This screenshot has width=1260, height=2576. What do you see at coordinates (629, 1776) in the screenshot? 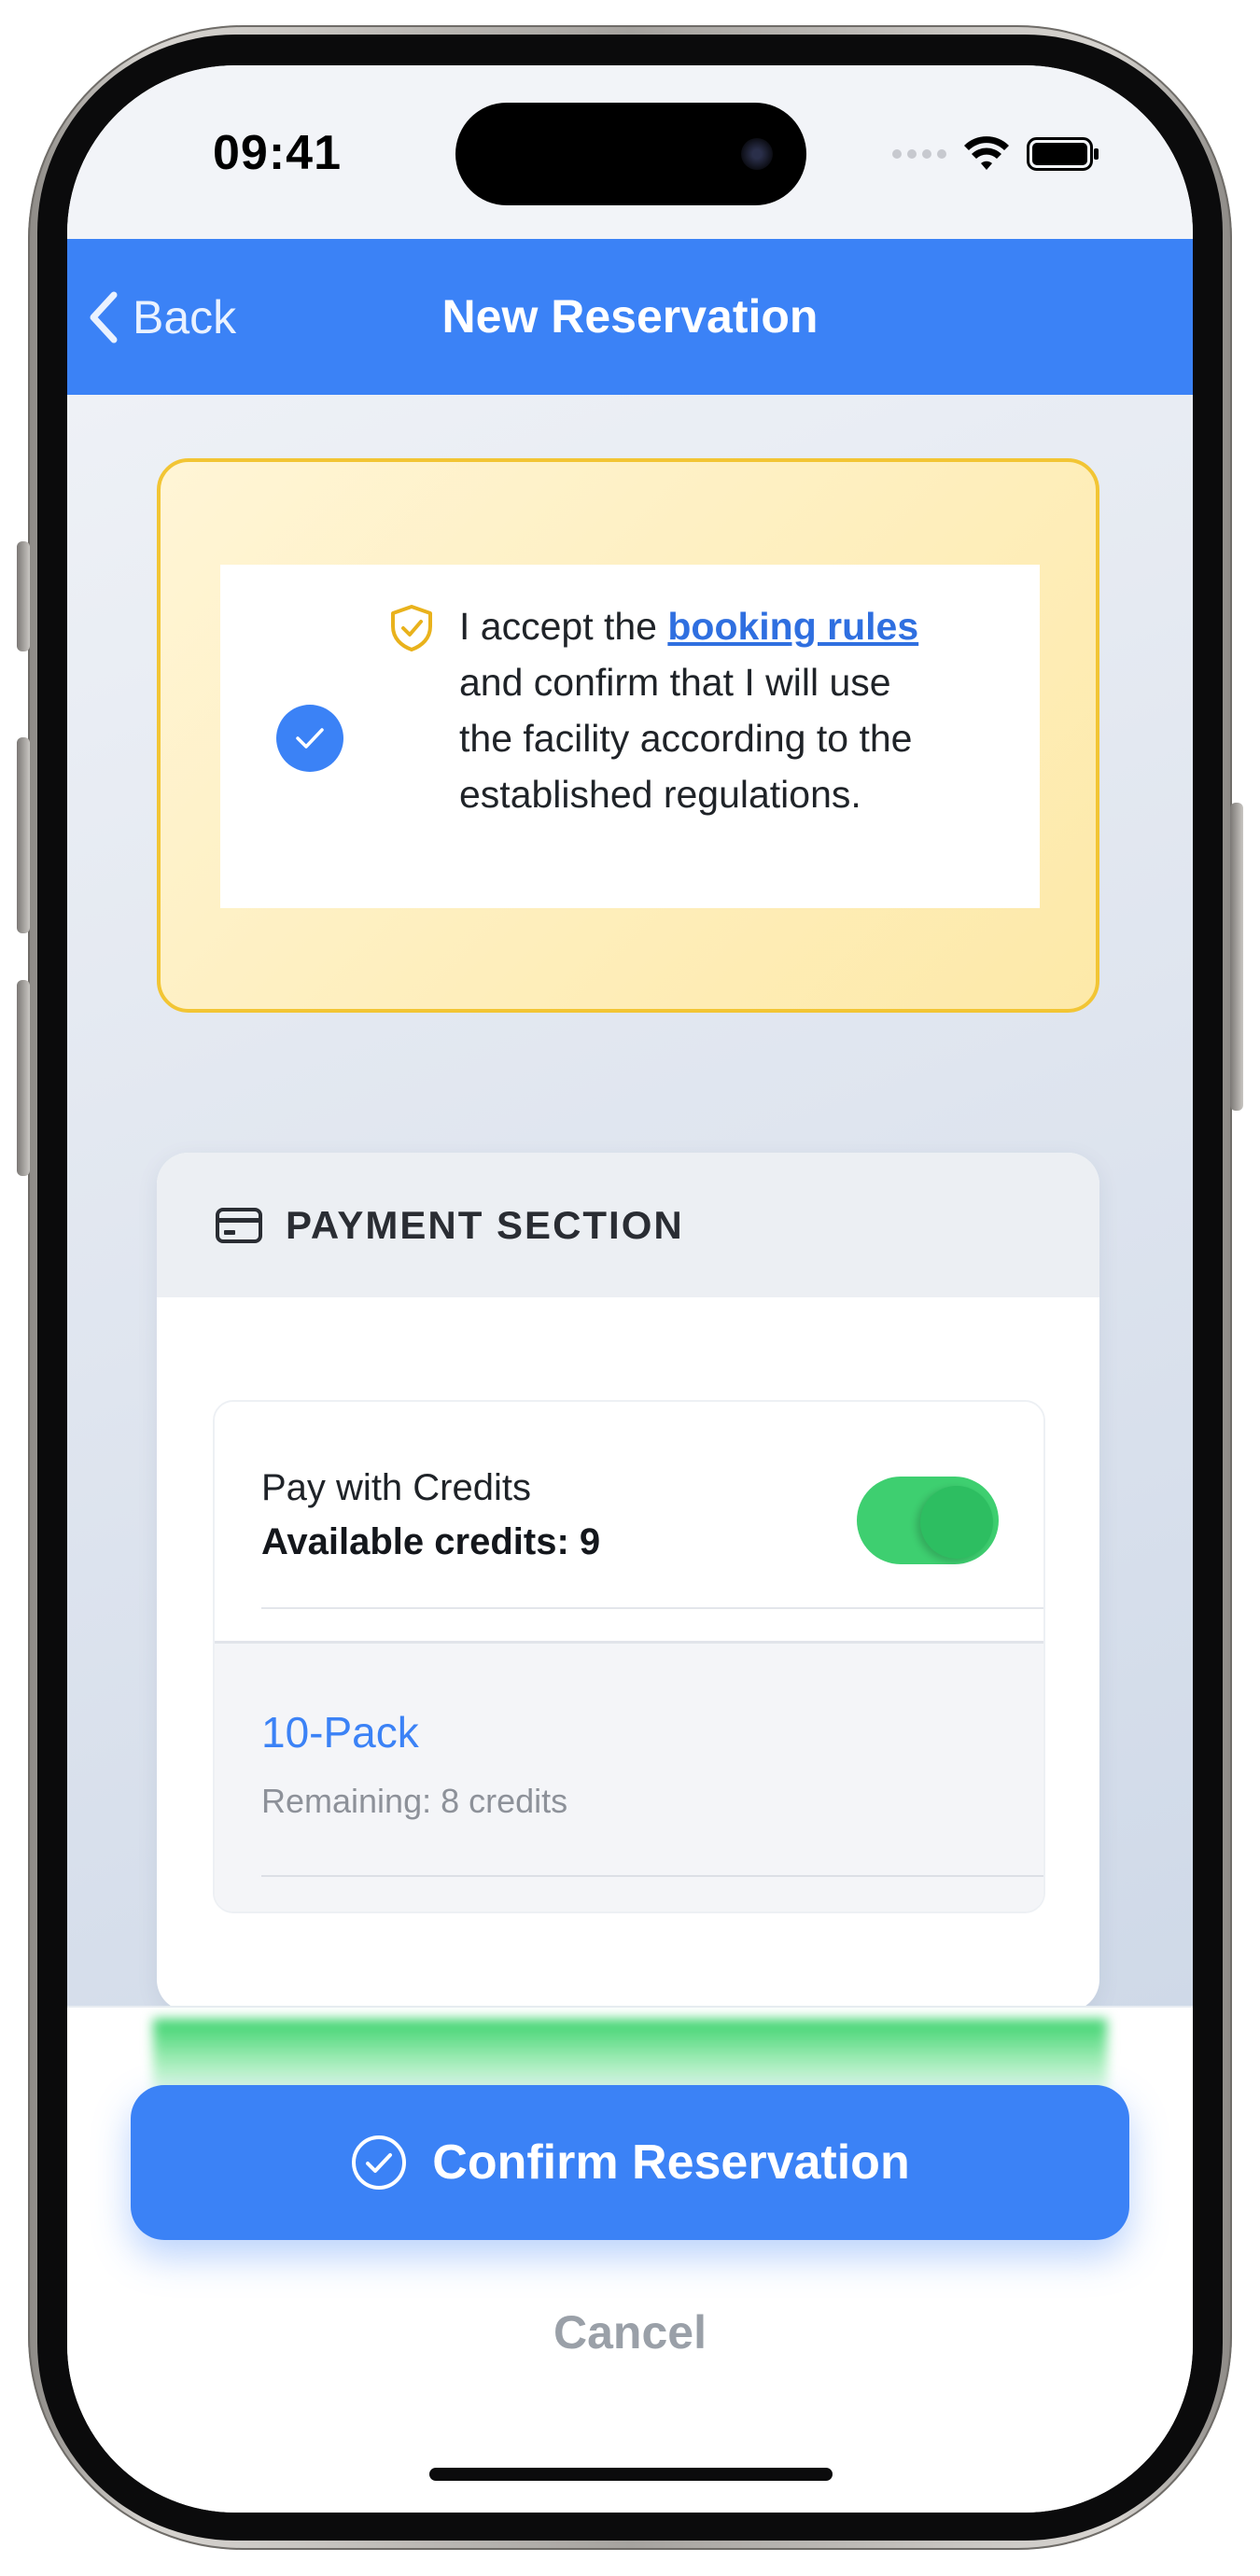
I see `credit-pack-option: 10-Pack Remaining: 8 credits` at bounding box center [629, 1776].